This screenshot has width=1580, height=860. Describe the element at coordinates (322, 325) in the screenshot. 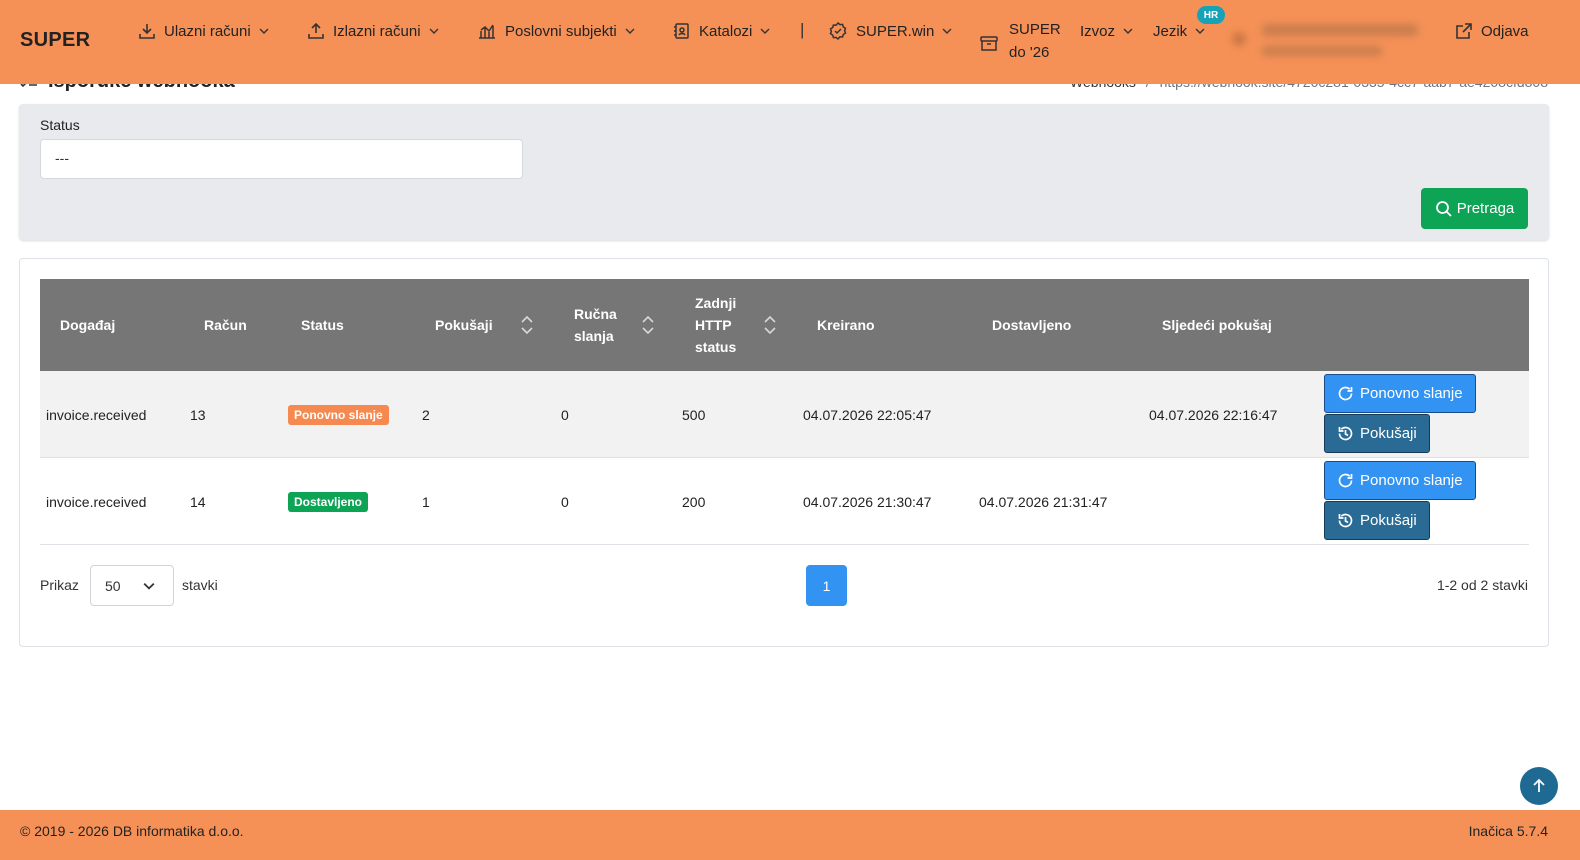

I see `col-status: Status` at that location.